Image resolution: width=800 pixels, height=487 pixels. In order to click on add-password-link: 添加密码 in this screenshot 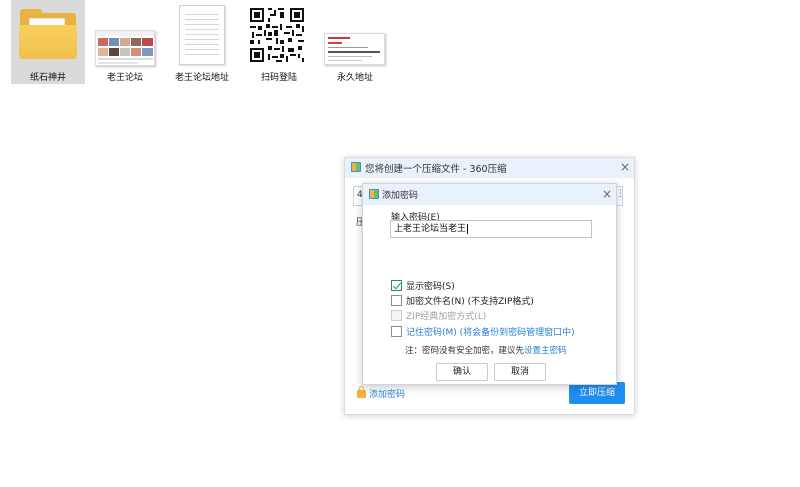, I will do `click(381, 392)`.